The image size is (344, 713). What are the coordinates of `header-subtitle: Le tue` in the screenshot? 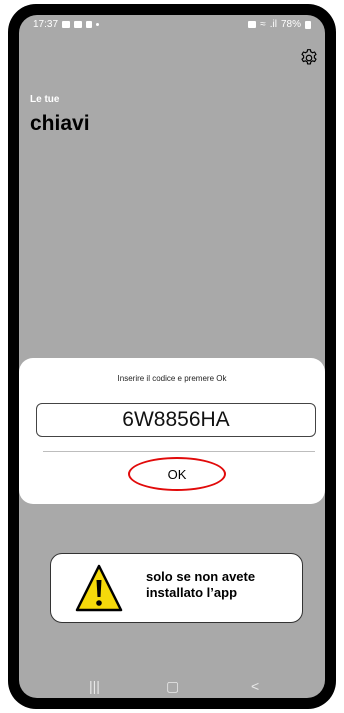 It's located at (45, 99).